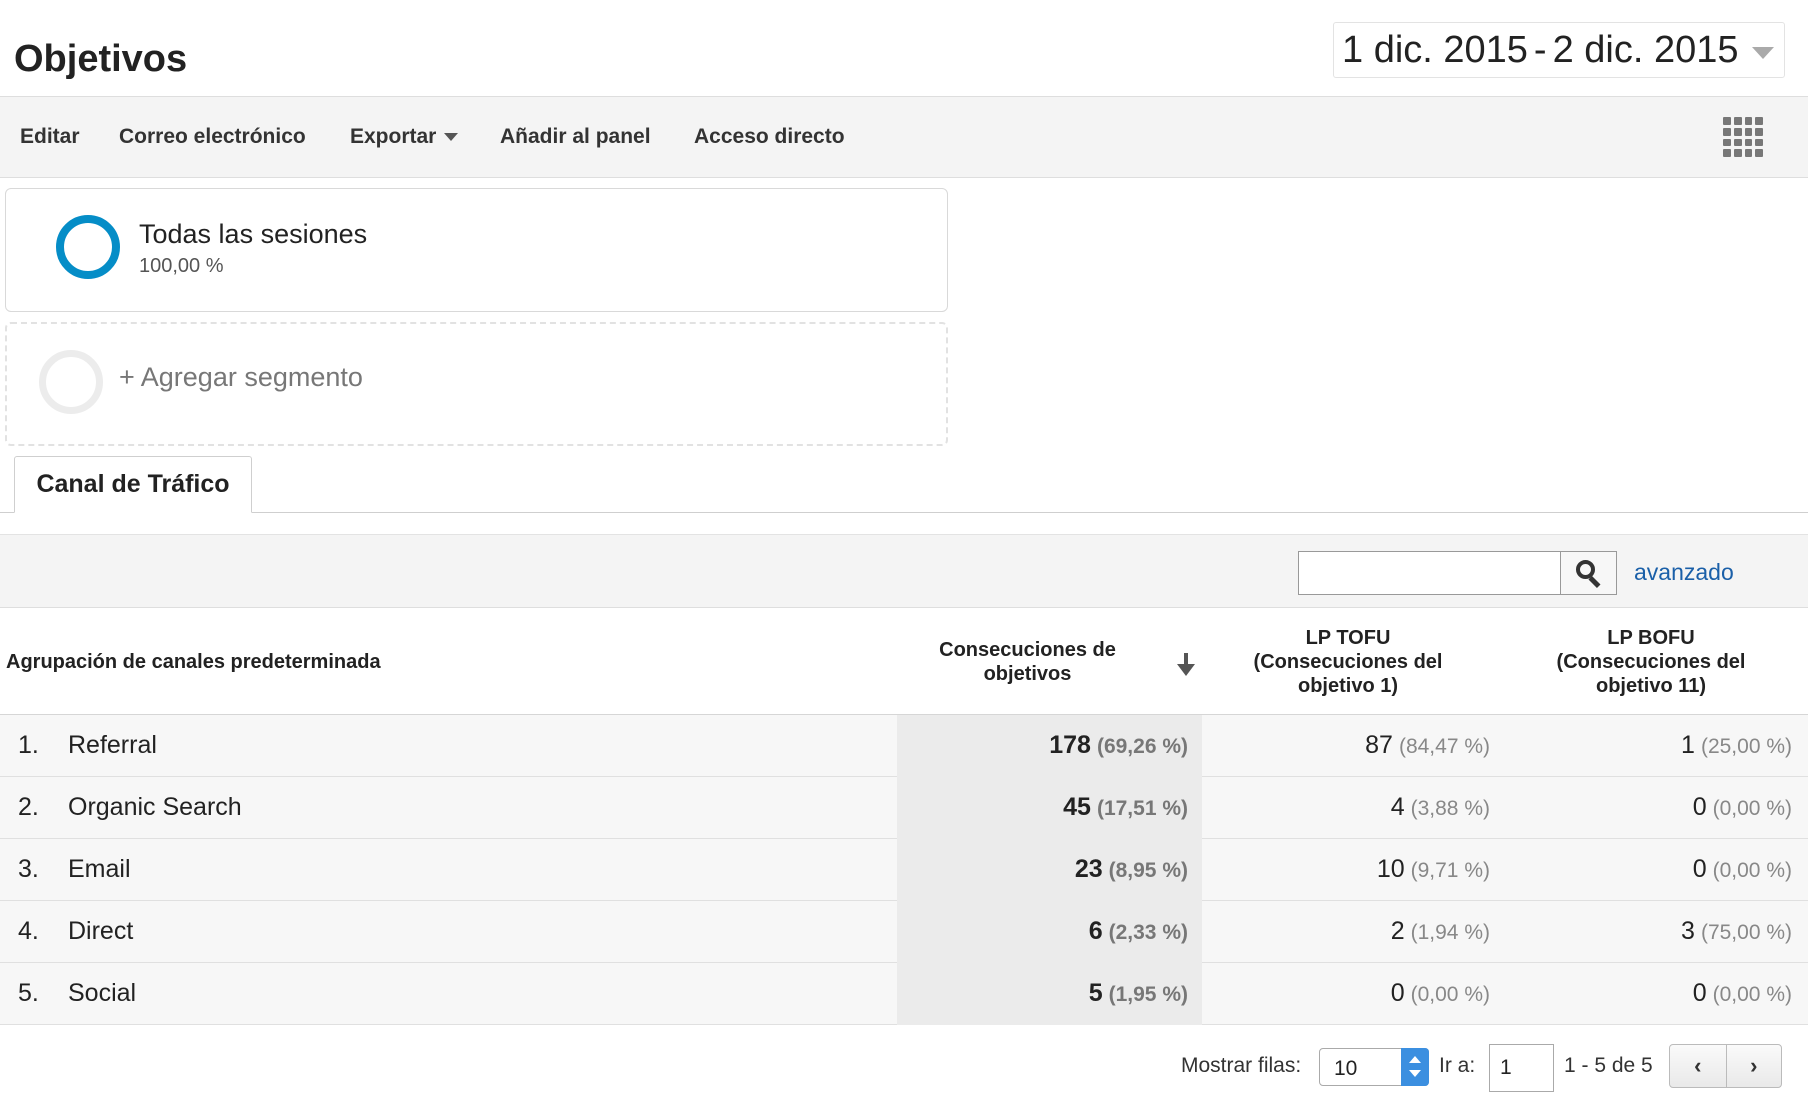  Describe the element at coordinates (1348, 662) in the screenshot. I see `header-lp-tofu: LP TOFU (Consecuciones del objetivo 1)` at that location.